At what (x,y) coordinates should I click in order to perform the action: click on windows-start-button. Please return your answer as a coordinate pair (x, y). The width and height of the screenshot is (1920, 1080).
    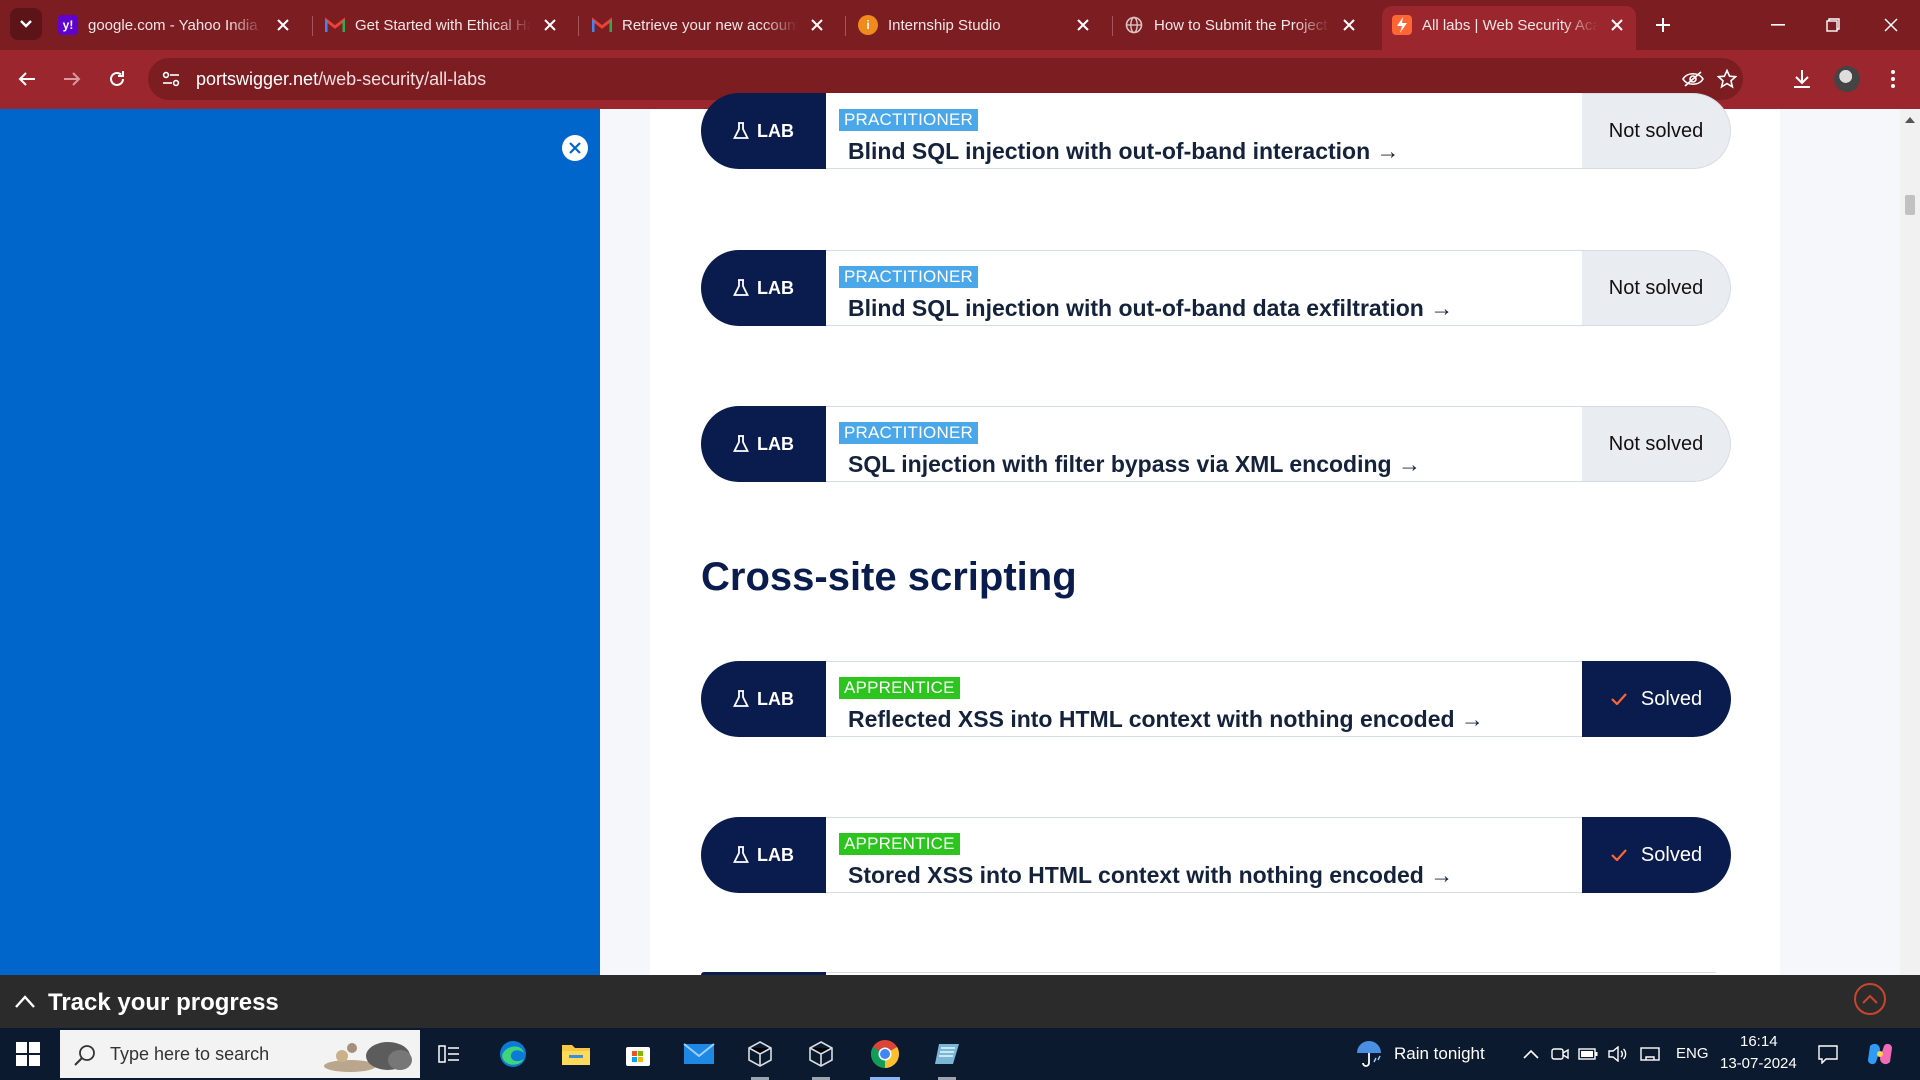
    Looking at the image, I should click on (28, 1054).